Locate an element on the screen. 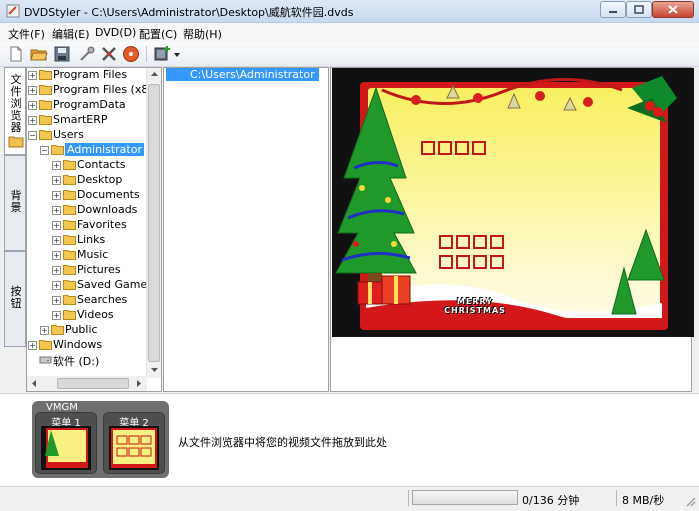 The image size is (699, 511). save-icon is located at coordinates (62, 54).